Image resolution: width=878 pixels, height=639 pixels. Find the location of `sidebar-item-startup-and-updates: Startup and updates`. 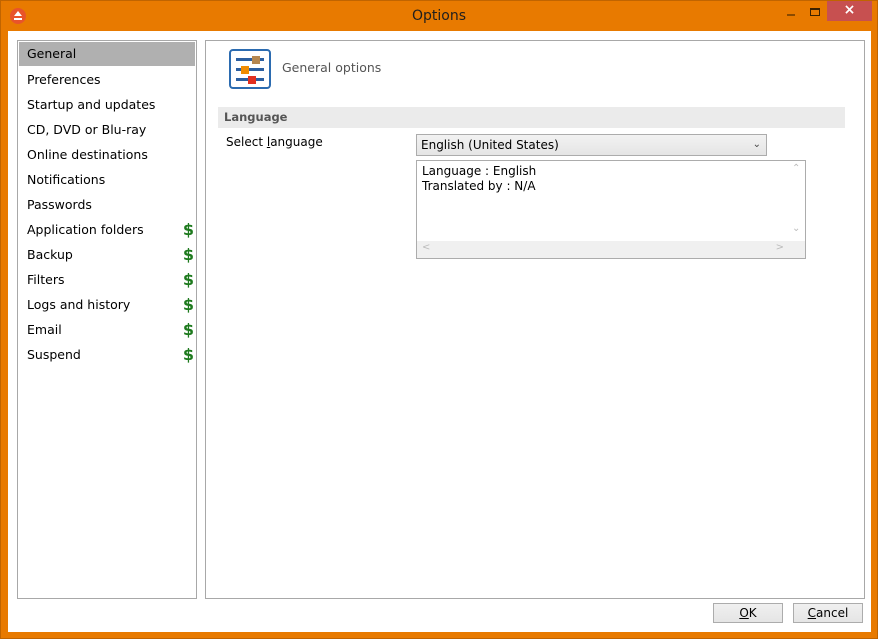

sidebar-item-startup-and-updates: Startup and updates is located at coordinates (107, 104).